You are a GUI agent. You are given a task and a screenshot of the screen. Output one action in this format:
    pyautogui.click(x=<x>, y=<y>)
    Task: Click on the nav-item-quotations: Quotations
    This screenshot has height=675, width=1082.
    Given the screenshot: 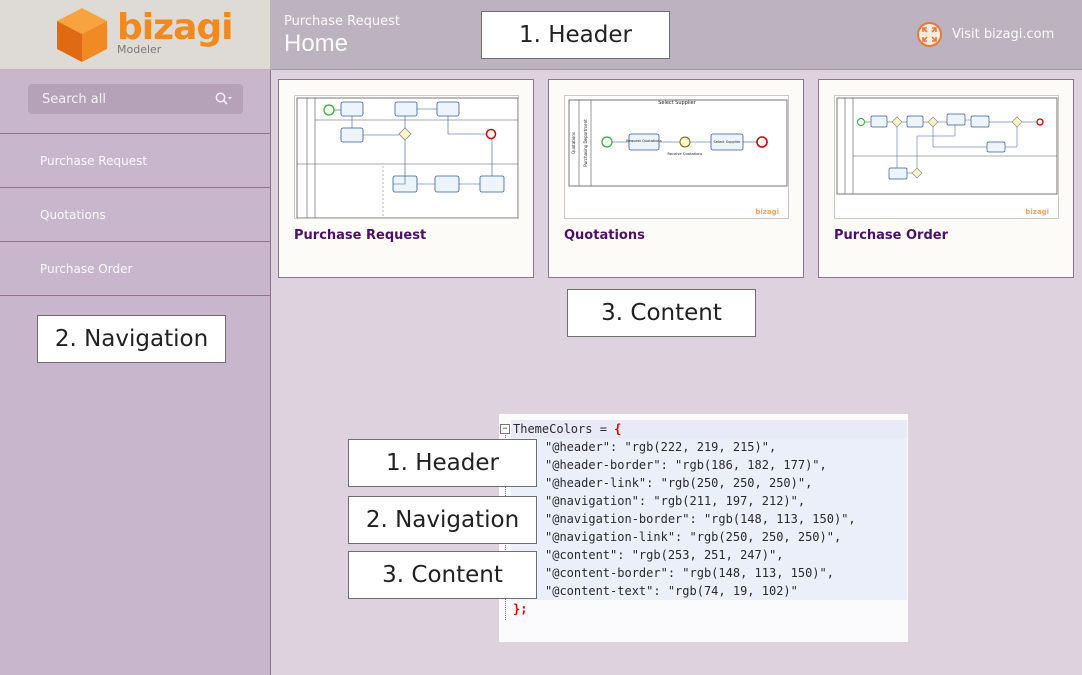 What is the action you would take?
    pyautogui.click(x=135, y=215)
    